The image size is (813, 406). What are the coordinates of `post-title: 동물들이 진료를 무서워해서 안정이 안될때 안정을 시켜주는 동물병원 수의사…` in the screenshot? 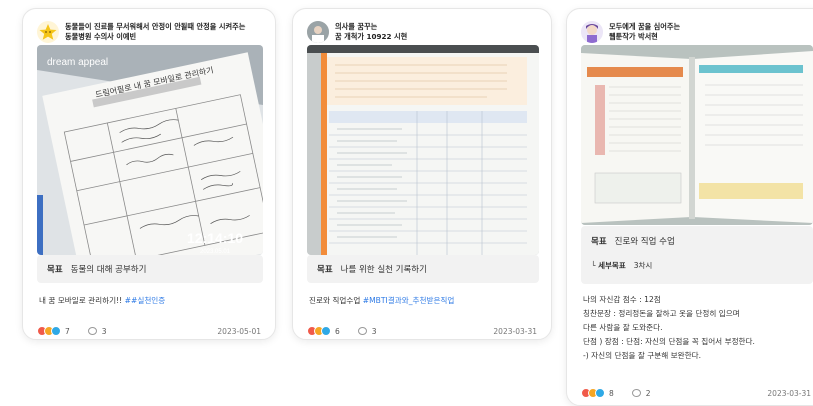 It's located at (155, 31).